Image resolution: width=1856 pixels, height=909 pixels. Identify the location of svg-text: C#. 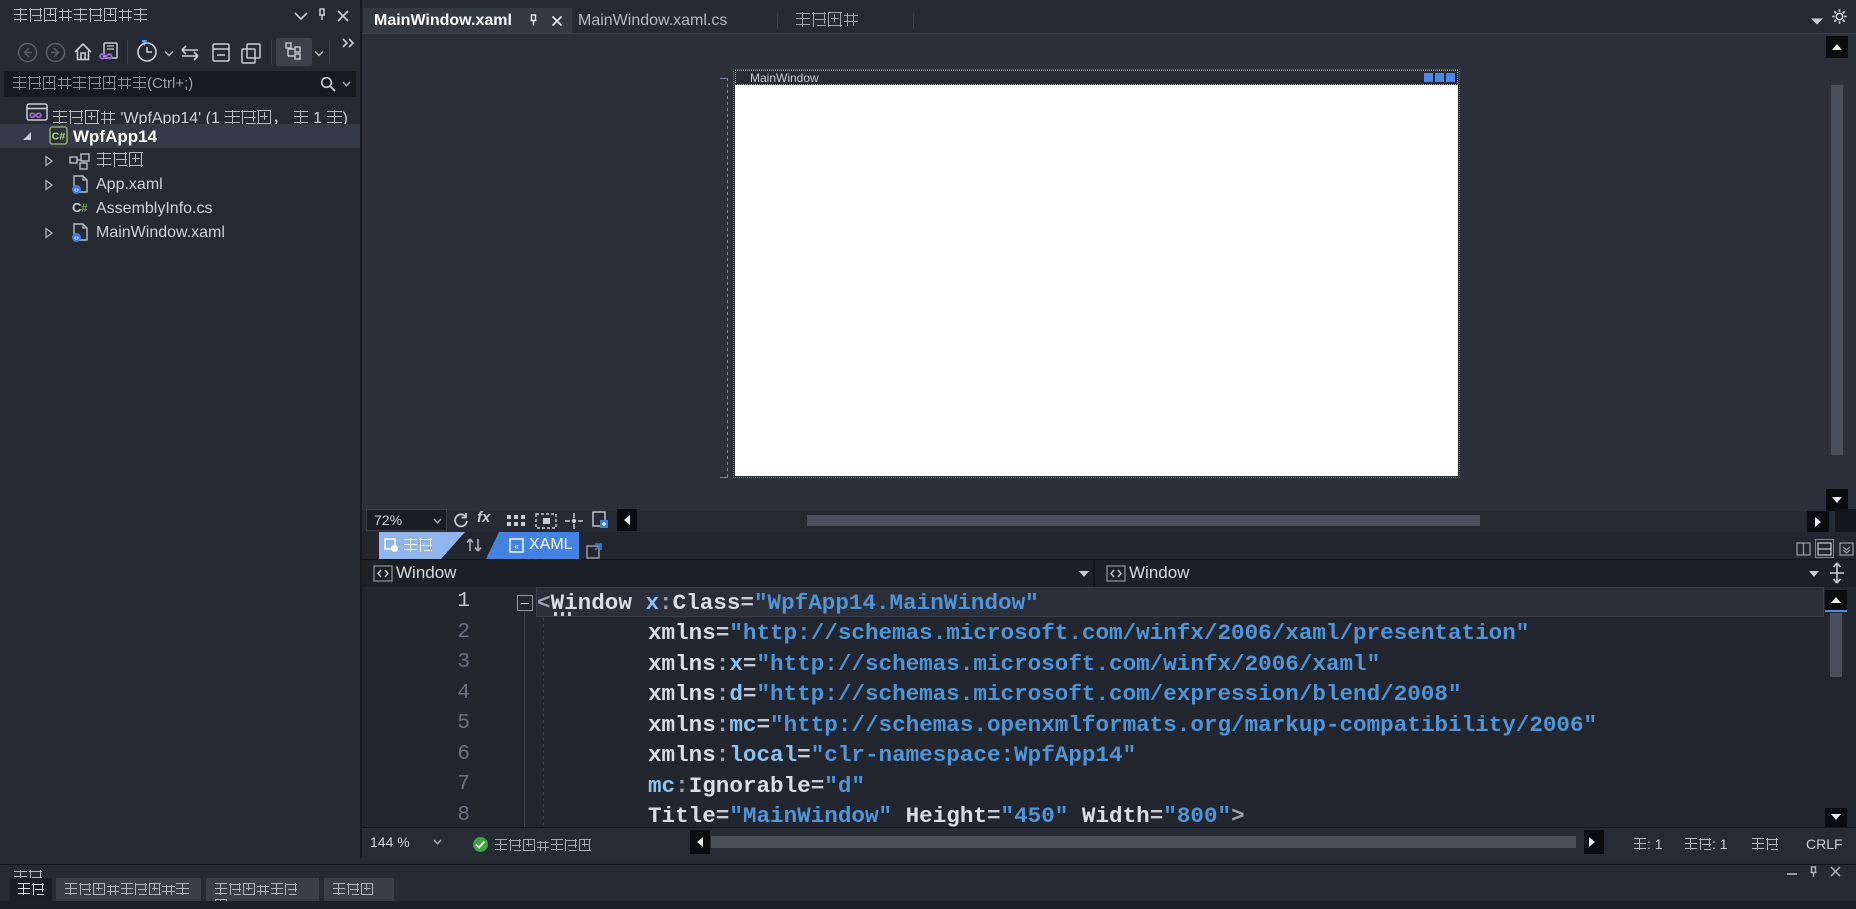
(59, 137).